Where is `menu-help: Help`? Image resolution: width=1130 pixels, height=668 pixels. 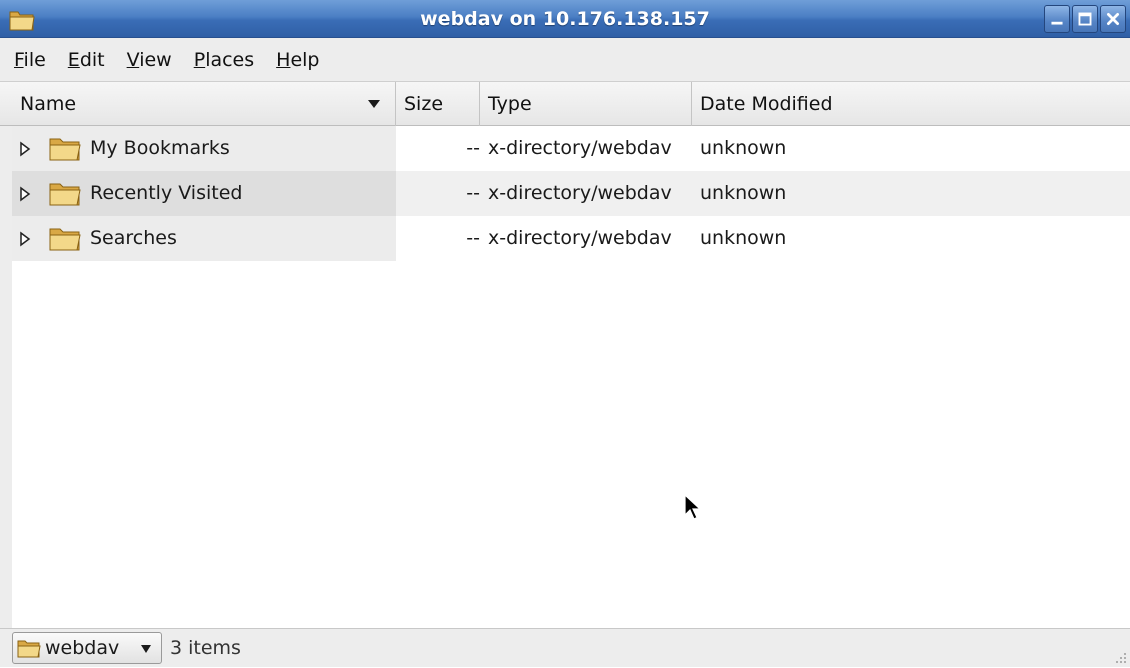 menu-help: Help is located at coordinates (297, 60).